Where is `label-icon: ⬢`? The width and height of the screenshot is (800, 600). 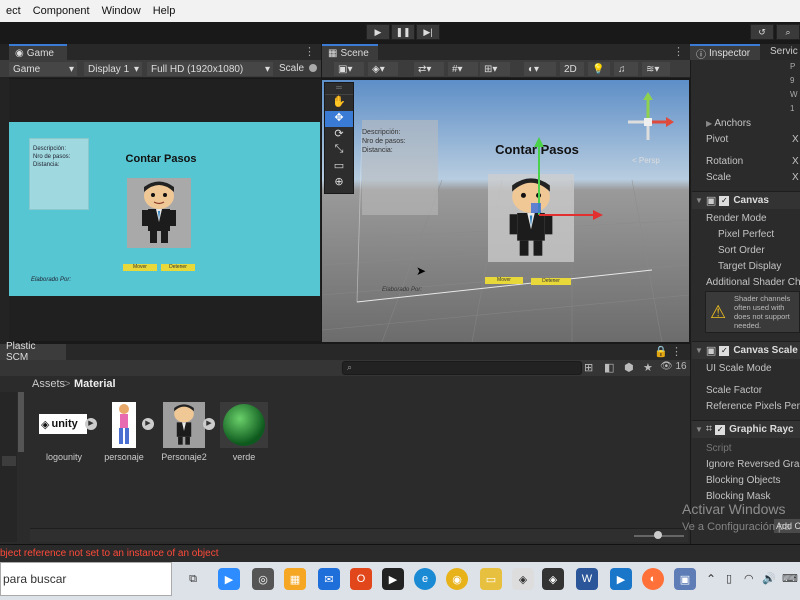 label-icon: ⬢ is located at coordinates (629, 367).